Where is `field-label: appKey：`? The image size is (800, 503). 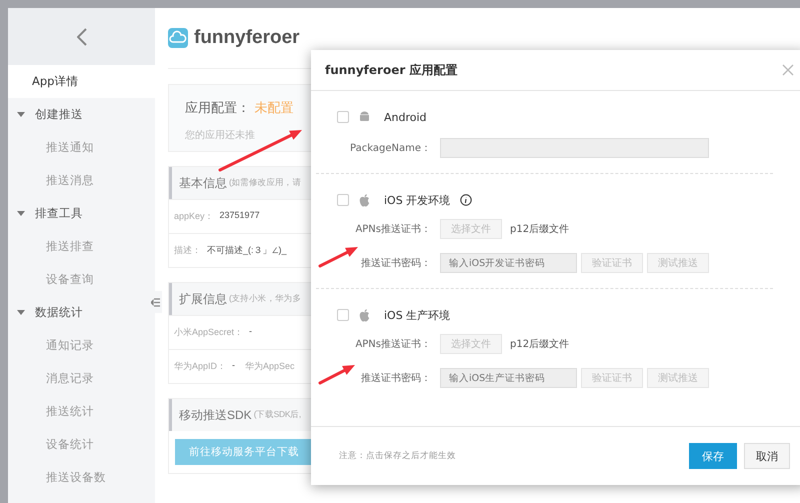
field-label: appKey： is located at coordinates (194, 216).